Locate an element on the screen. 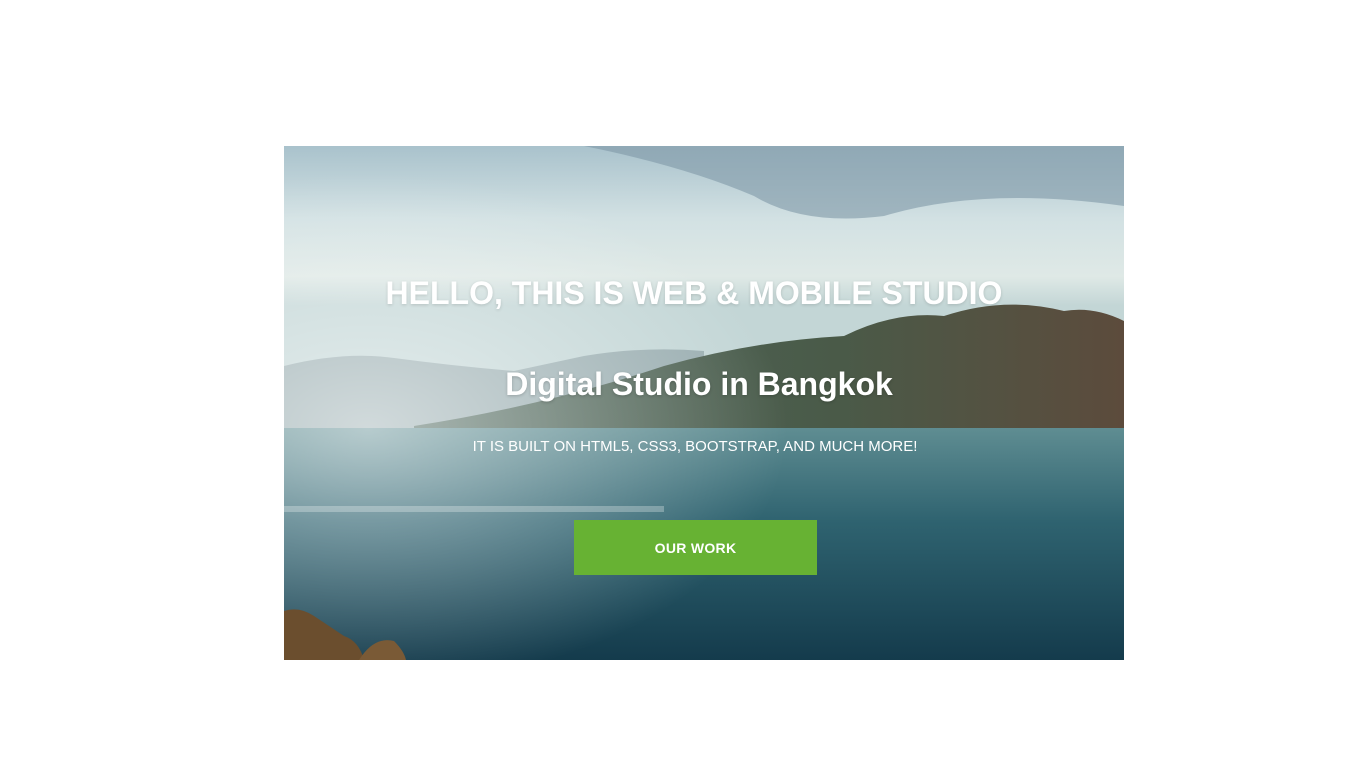 The width and height of the screenshot is (1366, 768). hero-headline: HELLO, THIS IS WEB & MOBILE STUDIO is located at coordinates (694, 293).